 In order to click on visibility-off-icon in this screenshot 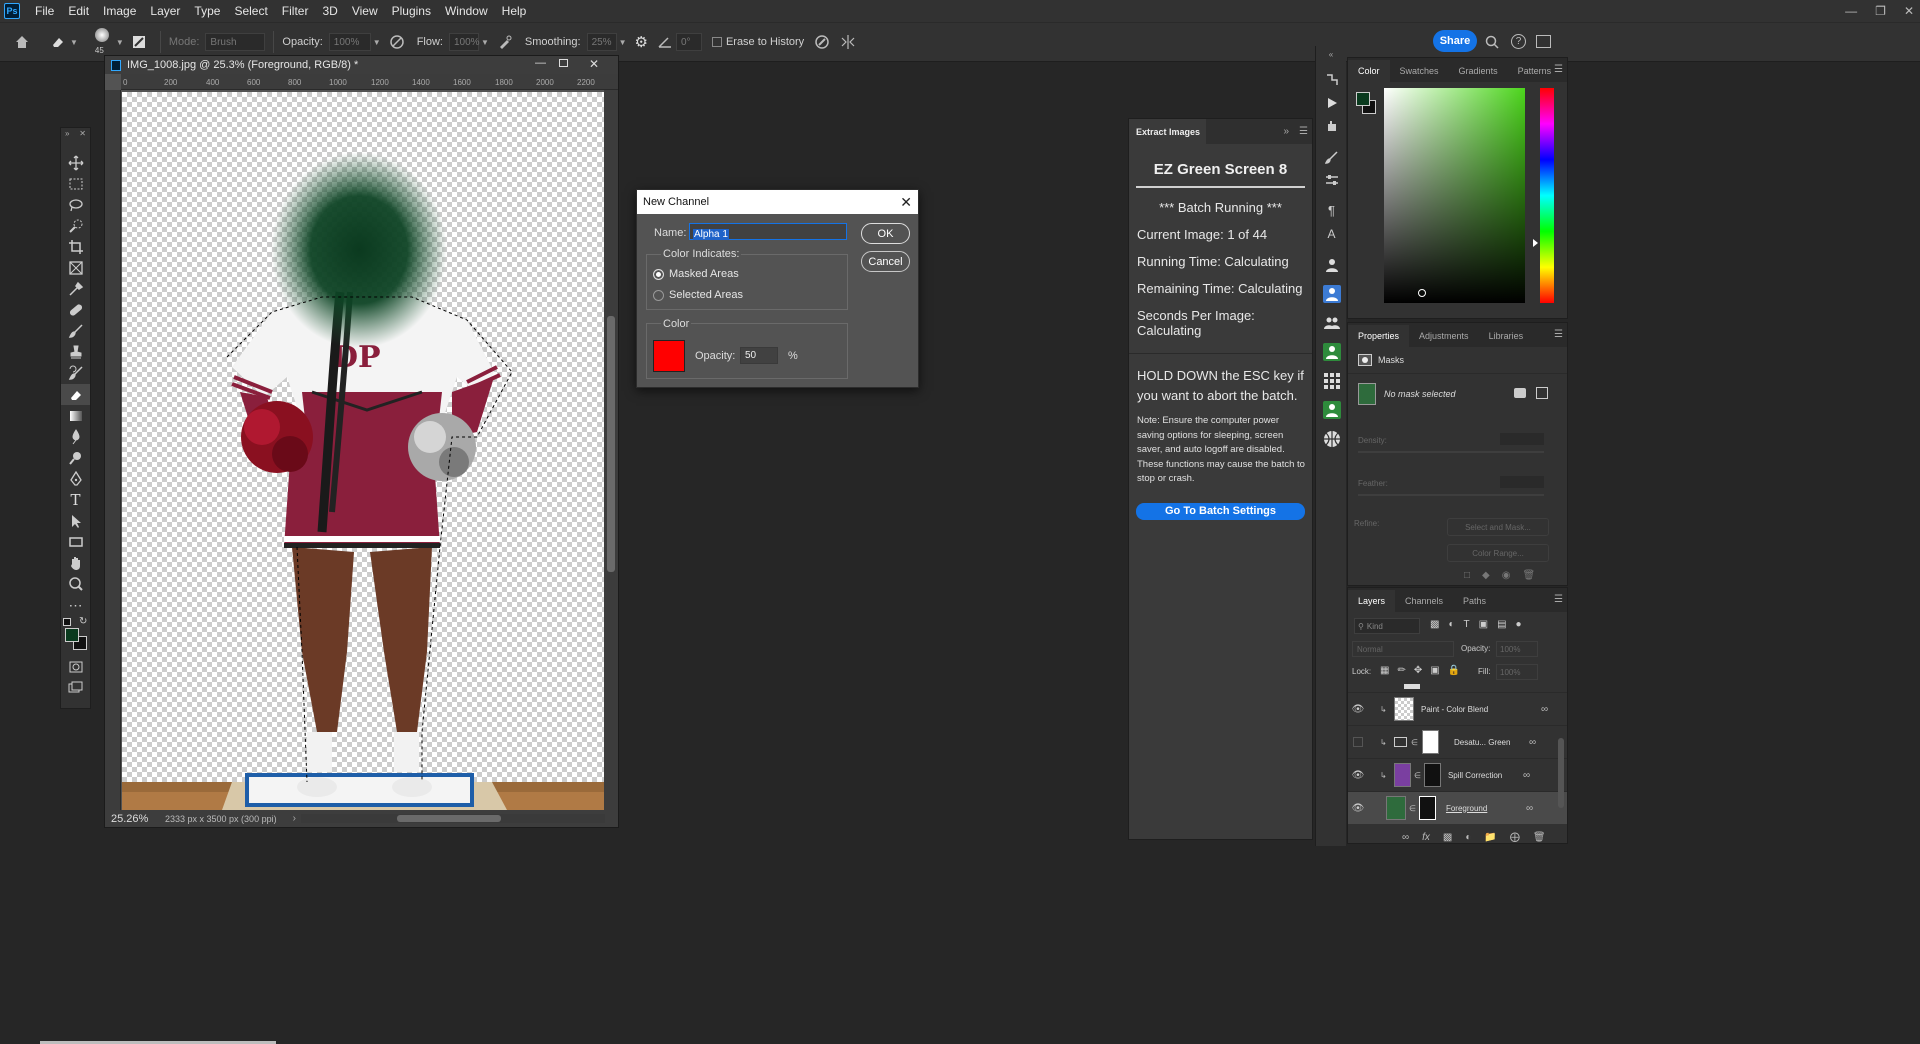, I will do `click(1358, 742)`.